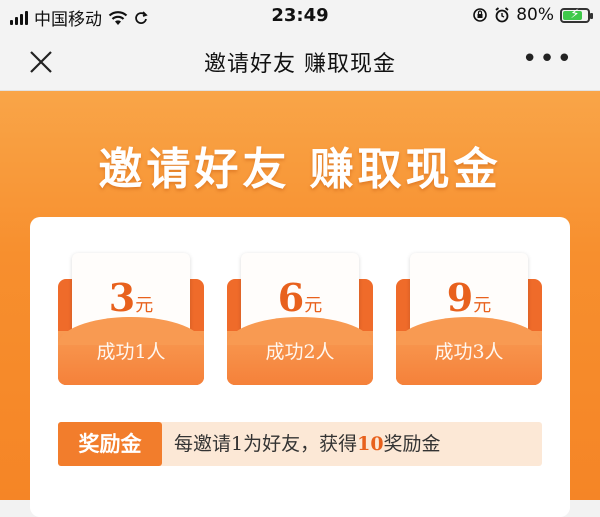 The image size is (600, 517). I want to click on reward-amount: 9元, so click(469, 297).